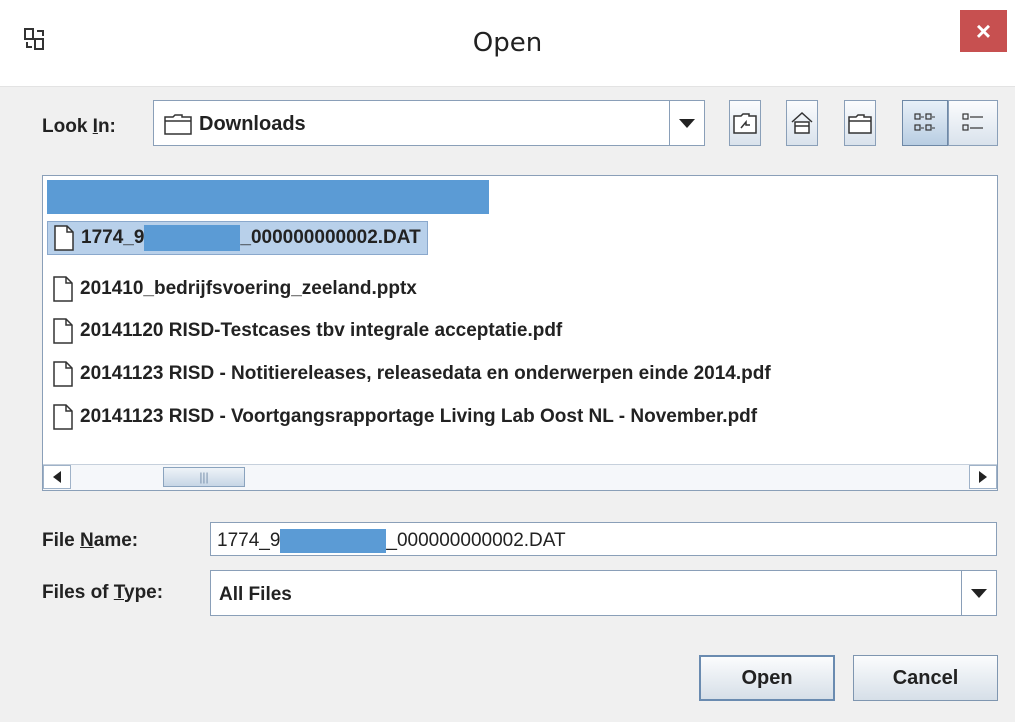 The height and width of the screenshot is (722, 1015). Describe the element at coordinates (520, 477) in the screenshot. I see `horizontal-scrollbar: |||` at that location.